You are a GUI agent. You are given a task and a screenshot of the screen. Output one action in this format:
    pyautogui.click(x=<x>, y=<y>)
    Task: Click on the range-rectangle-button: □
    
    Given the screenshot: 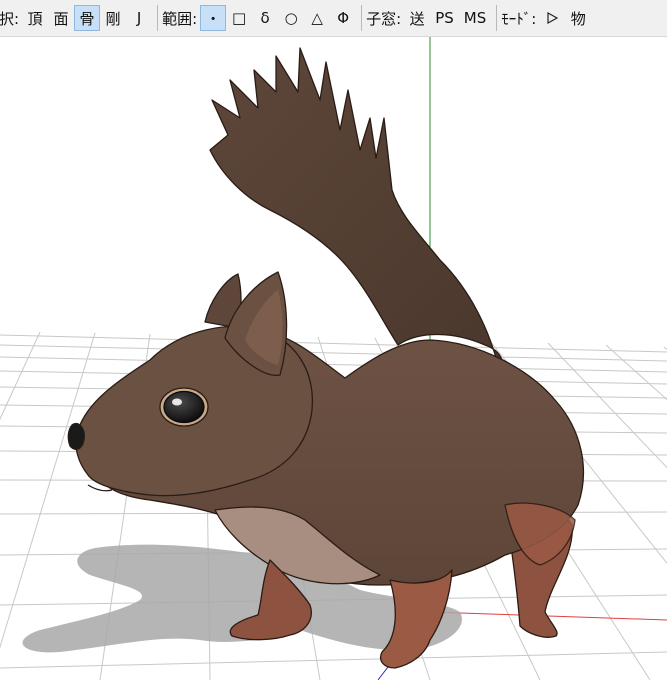 What is the action you would take?
    pyautogui.click(x=239, y=18)
    